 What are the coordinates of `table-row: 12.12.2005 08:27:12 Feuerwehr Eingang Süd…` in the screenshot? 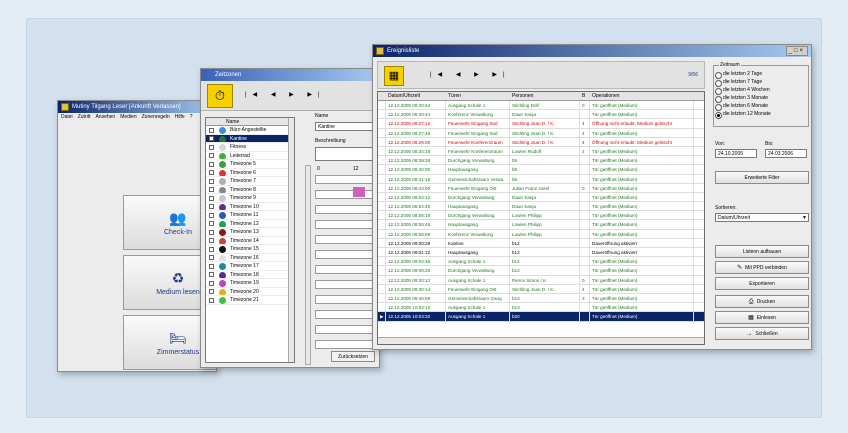 It's located at (541, 124).